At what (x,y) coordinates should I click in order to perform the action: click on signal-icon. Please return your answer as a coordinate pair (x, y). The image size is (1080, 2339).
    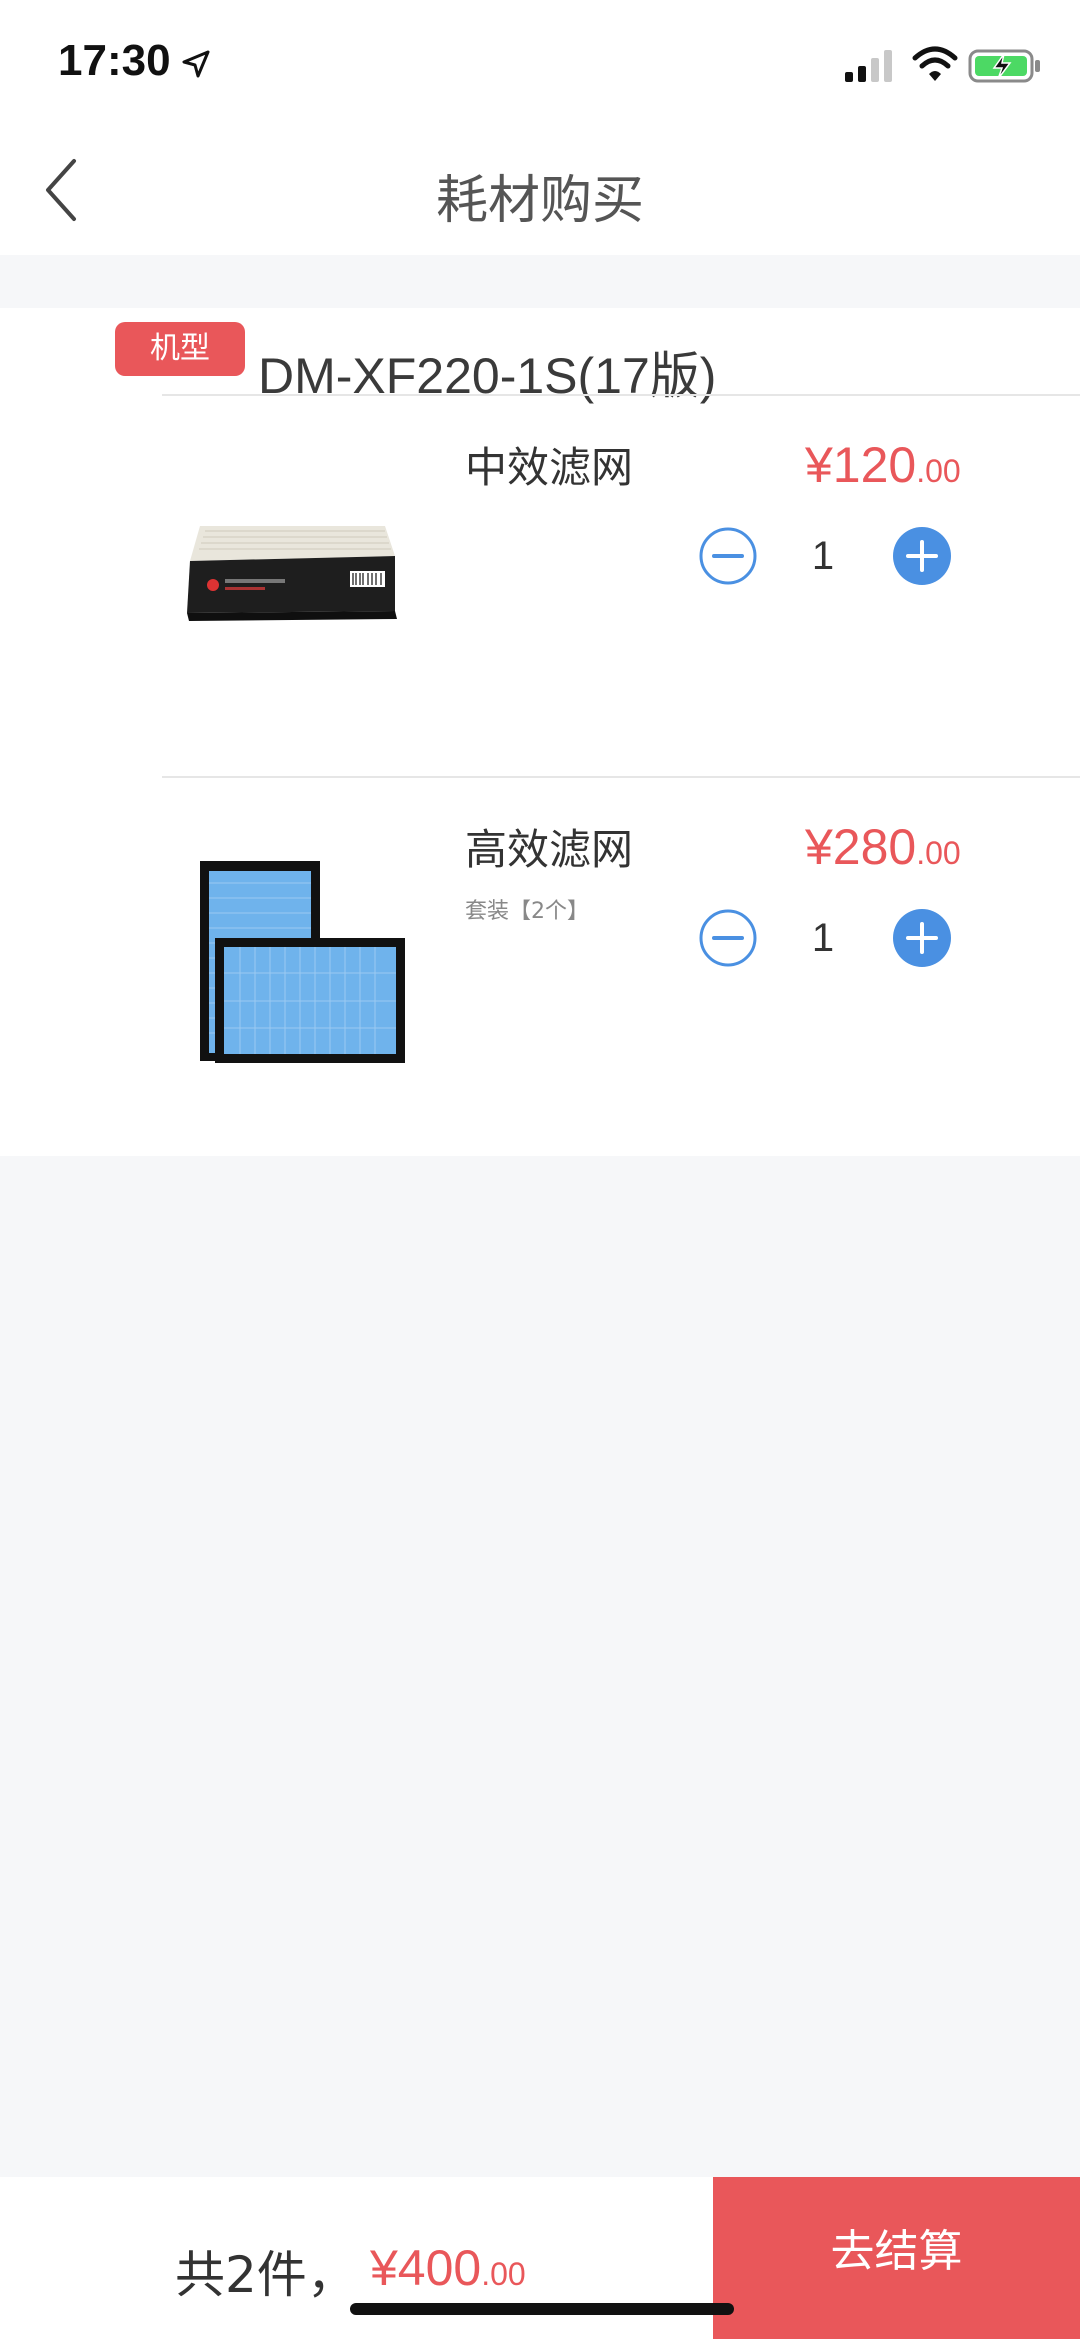
    Looking at the image, I should click on (868, 66).